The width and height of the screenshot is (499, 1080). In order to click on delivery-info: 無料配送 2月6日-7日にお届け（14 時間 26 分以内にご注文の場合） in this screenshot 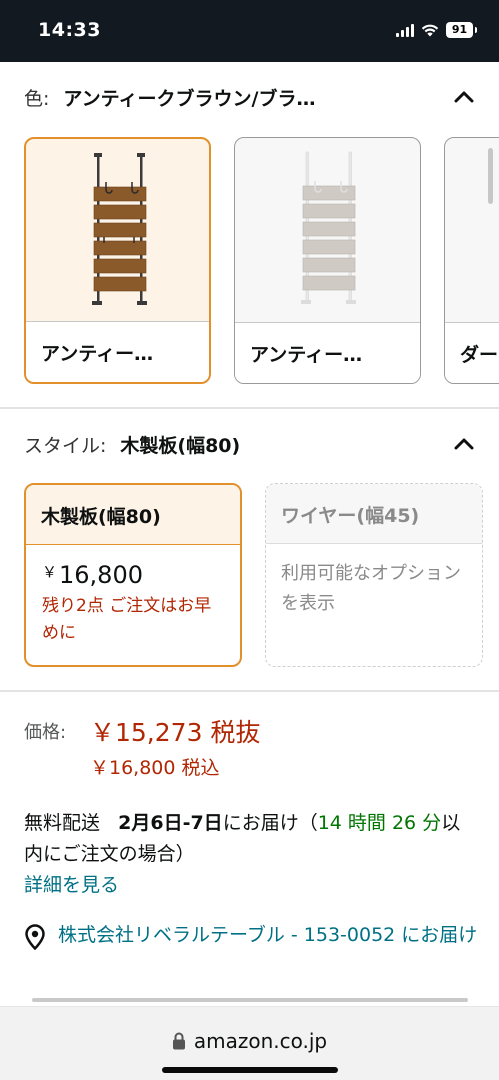, I will do `click(251, 839)`.